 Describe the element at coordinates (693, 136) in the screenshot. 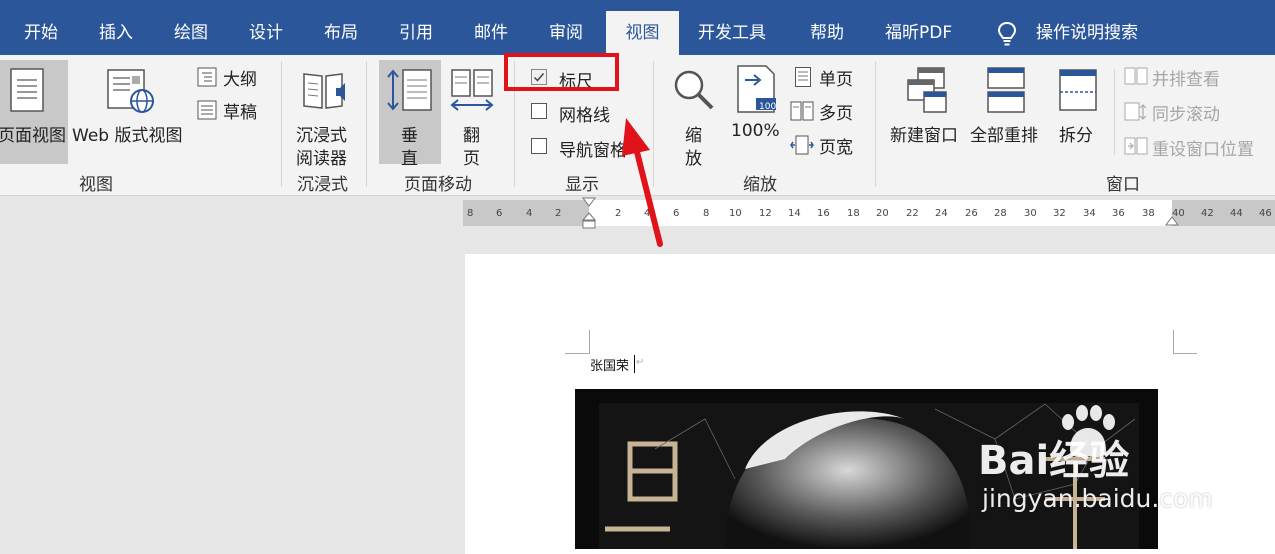

I see `zoom-label-1: 缩` at that location.